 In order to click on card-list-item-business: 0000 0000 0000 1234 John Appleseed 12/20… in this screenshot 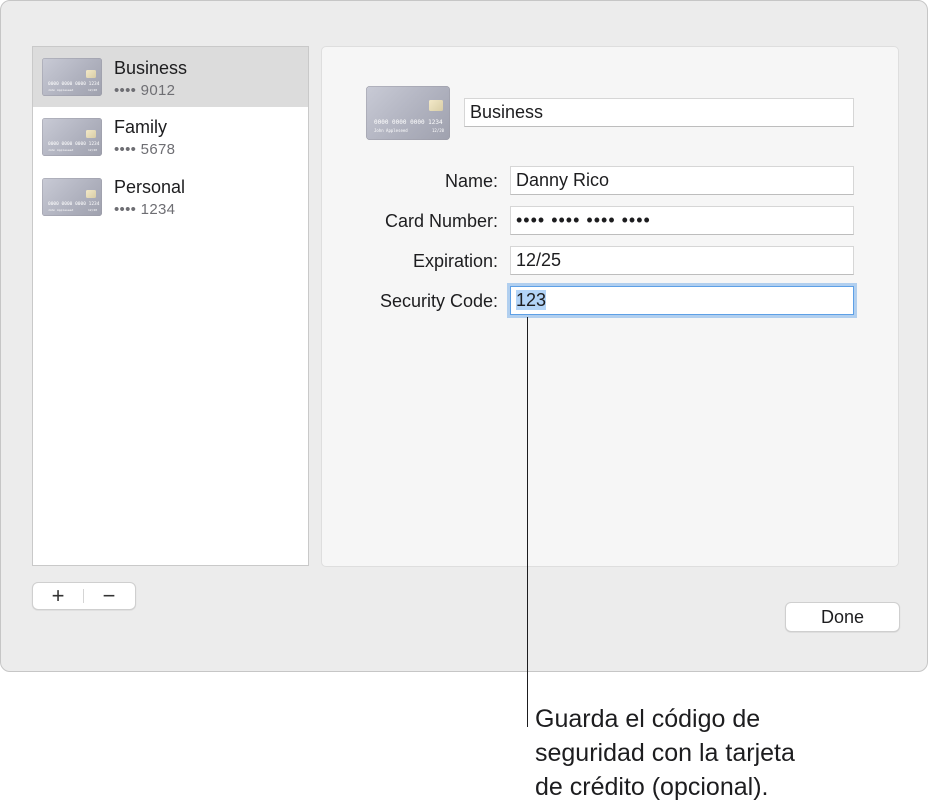, I will do `click(170, 77)`.